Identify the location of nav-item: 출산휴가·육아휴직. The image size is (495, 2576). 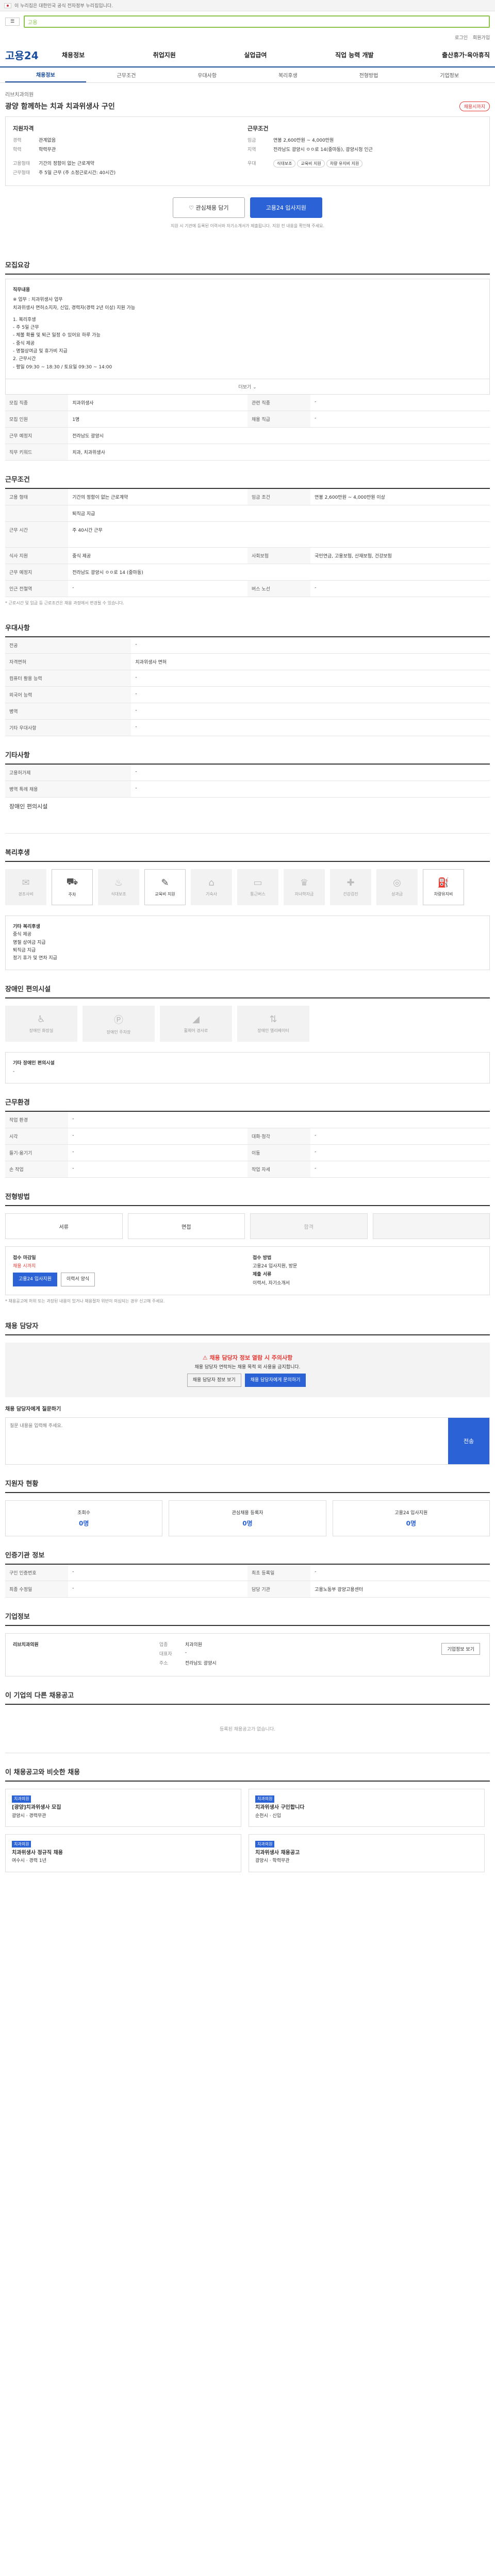
(466, 54).